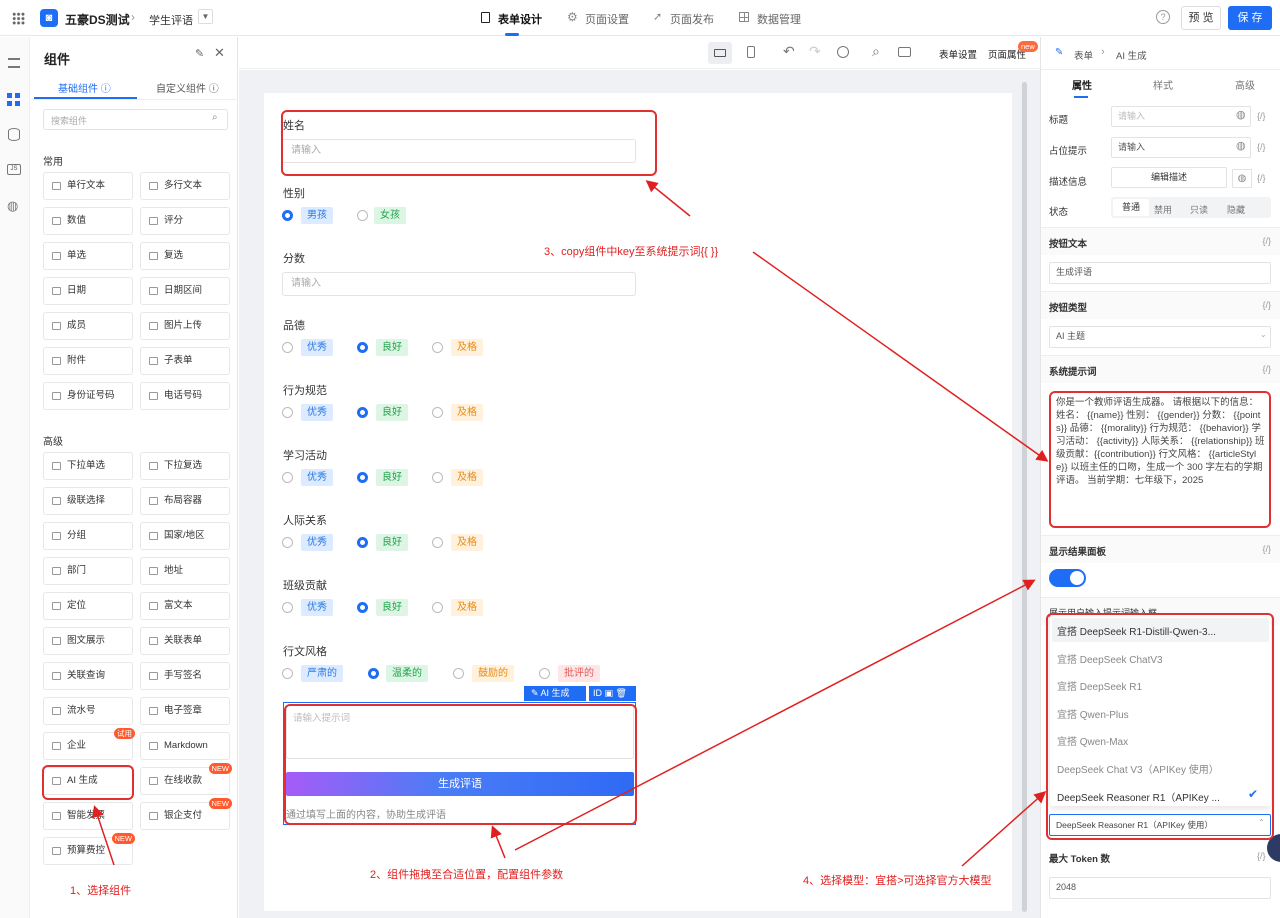 This screenshot has width=1280, height=918. What do you see at coordinates (897, 881) in the screenshot?
I see `annotation-step4: 4、选择模型：宜搭>可选择官方大模型` at bounding box center [897, 881].